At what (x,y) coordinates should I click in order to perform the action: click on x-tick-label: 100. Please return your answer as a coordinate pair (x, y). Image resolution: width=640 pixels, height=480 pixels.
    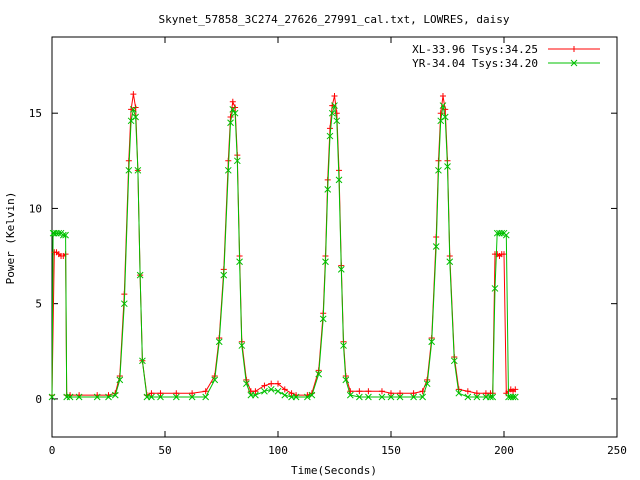
    Looking at the image, I should click on (278, 450).